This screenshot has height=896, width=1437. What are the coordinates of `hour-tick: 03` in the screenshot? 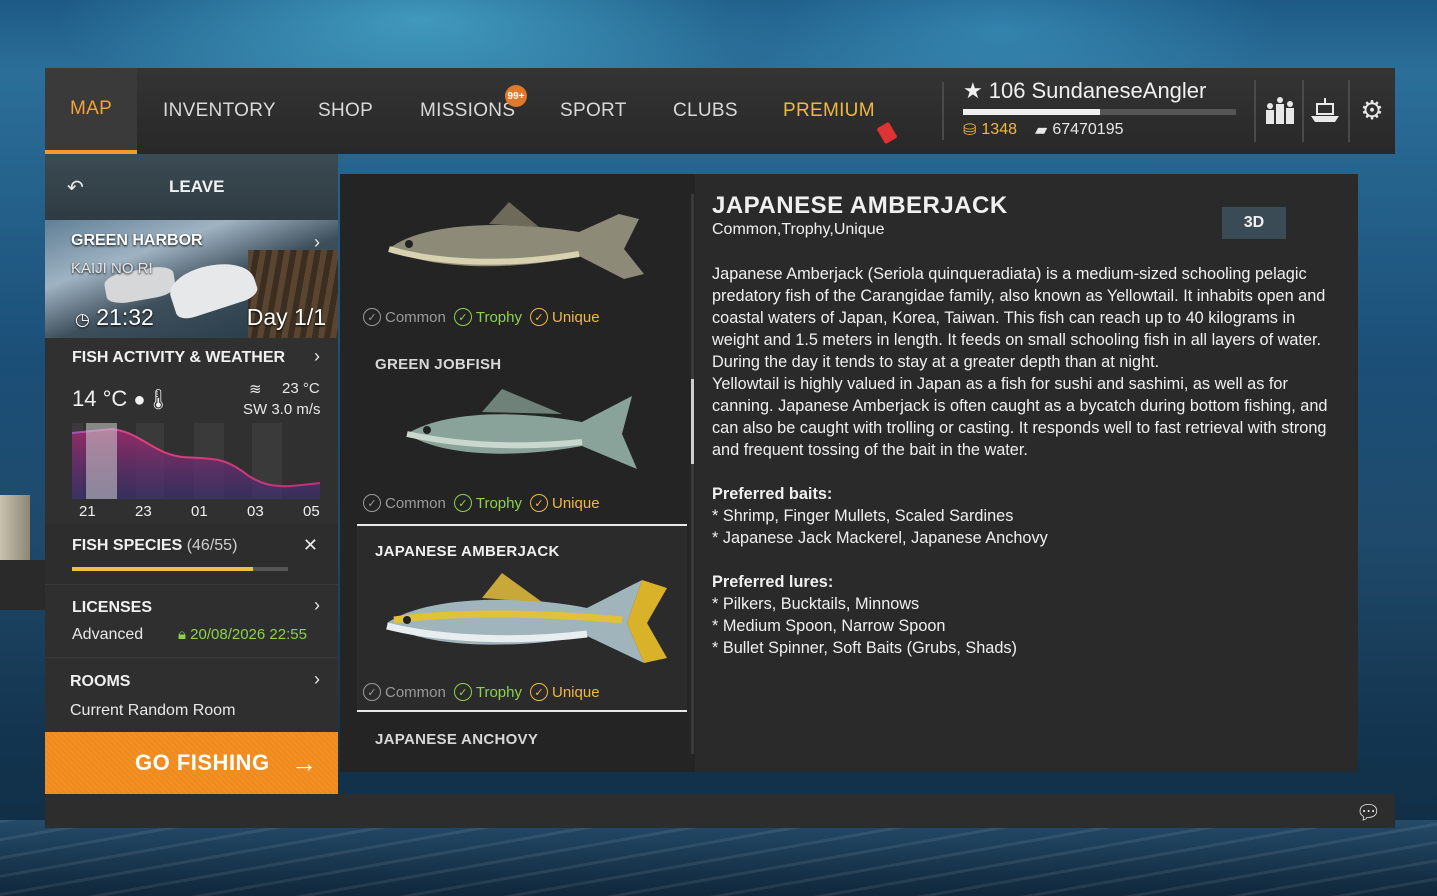 It's located at (255, 511).